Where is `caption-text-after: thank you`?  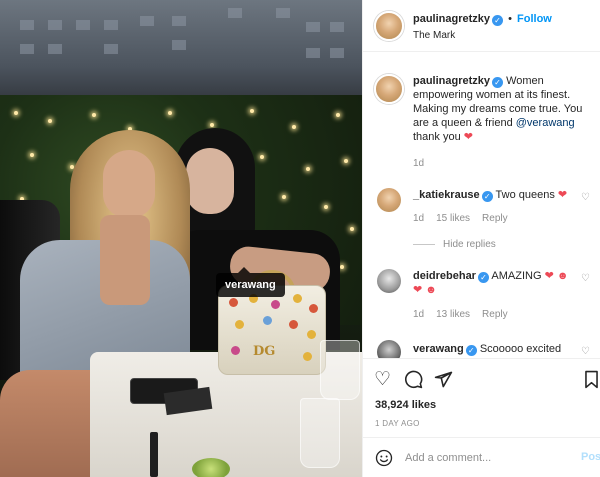 caption-text-after: thank you is located at coordinates (437, 137).